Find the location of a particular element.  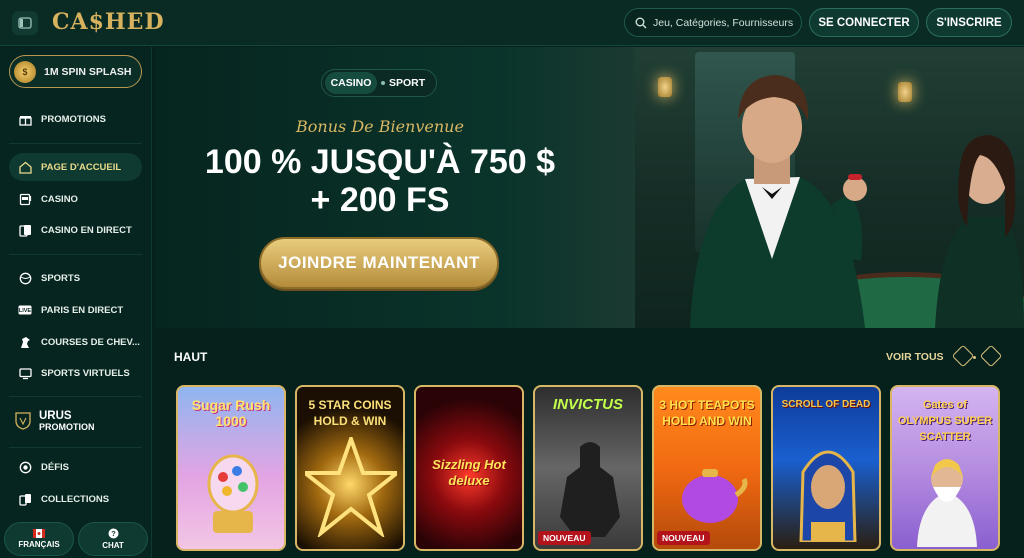

sidebar-item-label: CASINO EN DIRECT is located at coordinates (86, 230).